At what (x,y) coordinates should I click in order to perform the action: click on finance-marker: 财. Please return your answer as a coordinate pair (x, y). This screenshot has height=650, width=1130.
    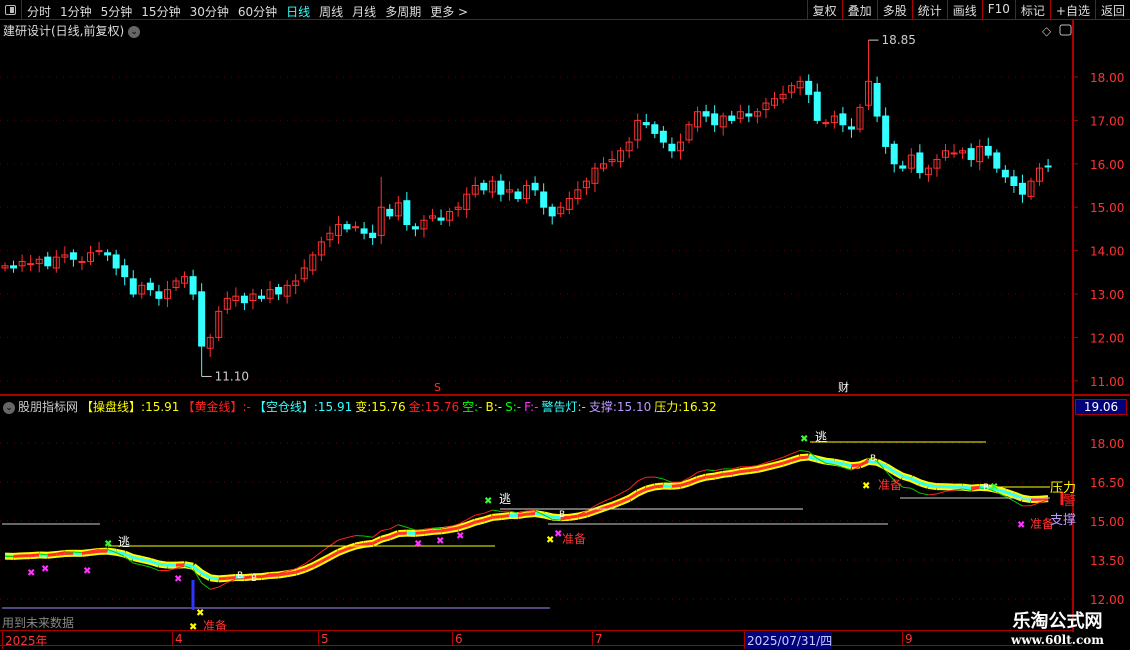
    Looking at the image, I should click on (843, 387).